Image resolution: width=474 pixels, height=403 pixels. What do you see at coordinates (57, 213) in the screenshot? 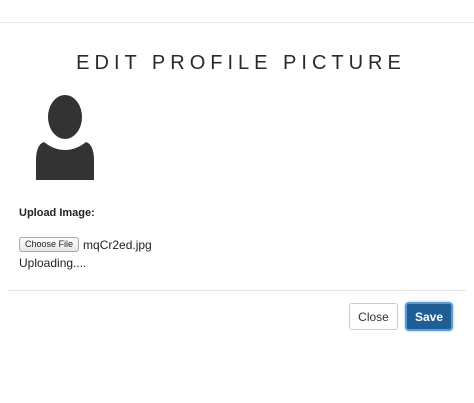
I see `upload-image-label: Upload Image:` at bounding box center [57, 213].